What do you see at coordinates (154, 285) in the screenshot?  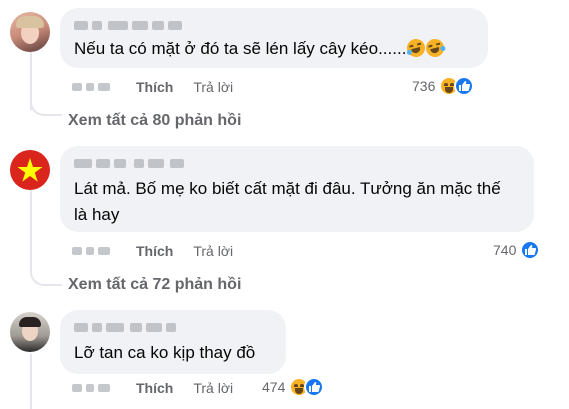 I see `view-replies-link: Xem tất cả 72 phản hồi` at bounding box center [154, 285].